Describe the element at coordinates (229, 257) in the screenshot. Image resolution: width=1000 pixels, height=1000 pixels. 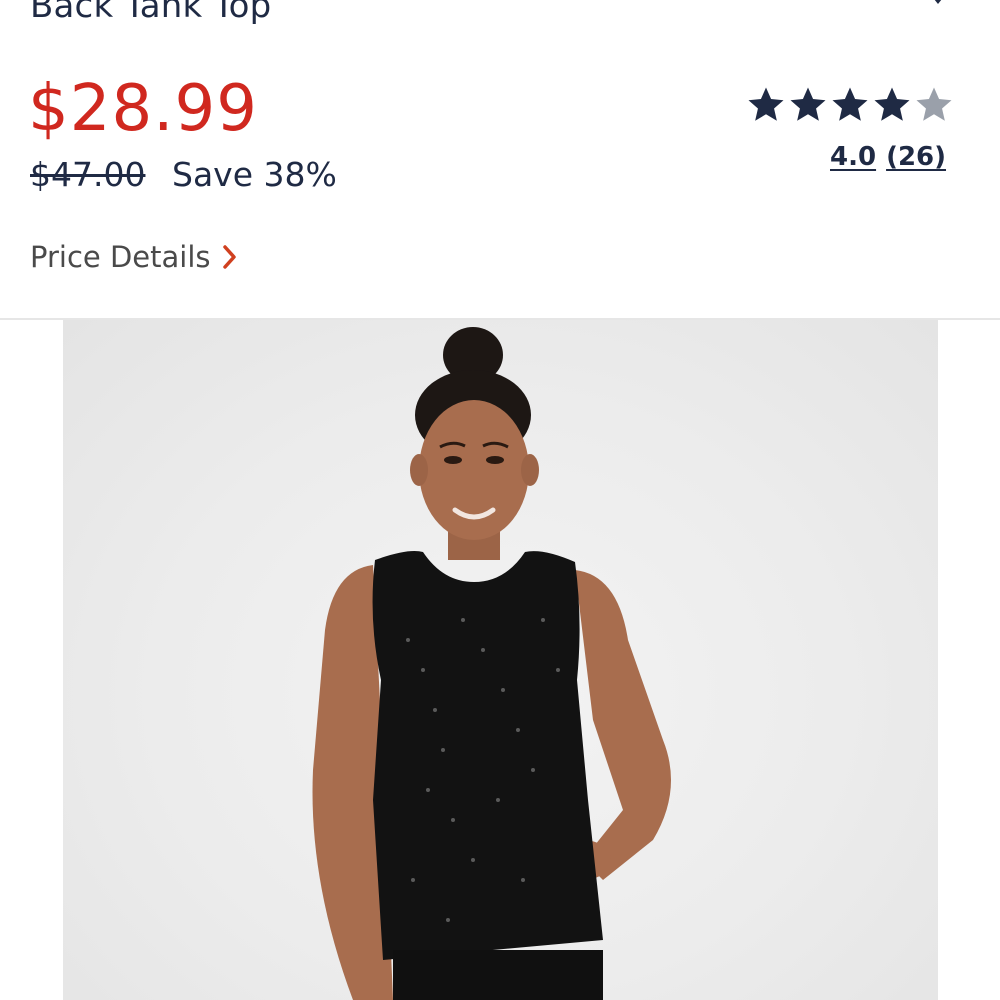
I see `chevron-right-icon` at that location.